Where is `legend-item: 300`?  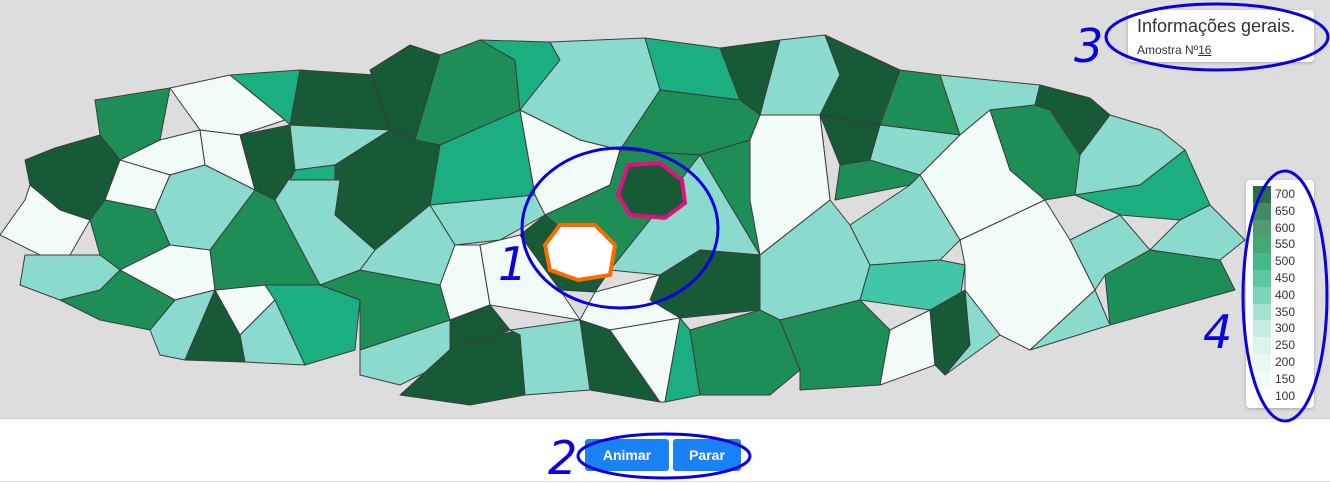 legend-item: 300 is located at coordinates (1282, 329).